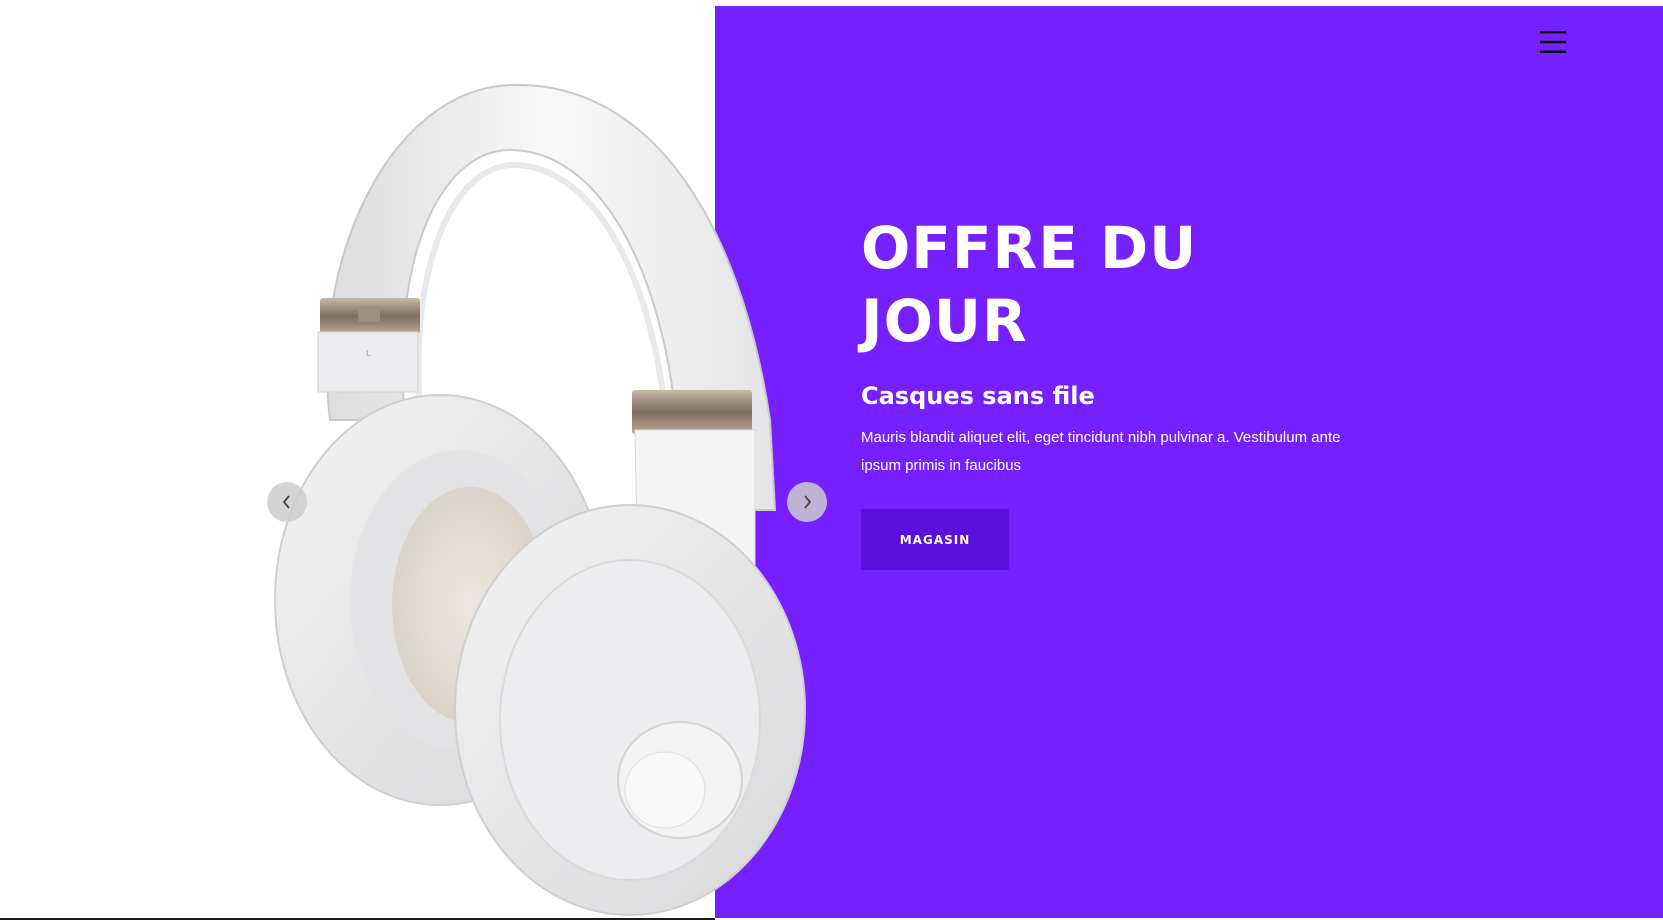 This screenshot has height=920, width=1663. What do you see at coordinates (944, 321) in the screenshot?
I see `hero-title-line2: JOUR` at bounding box center [944, 321].